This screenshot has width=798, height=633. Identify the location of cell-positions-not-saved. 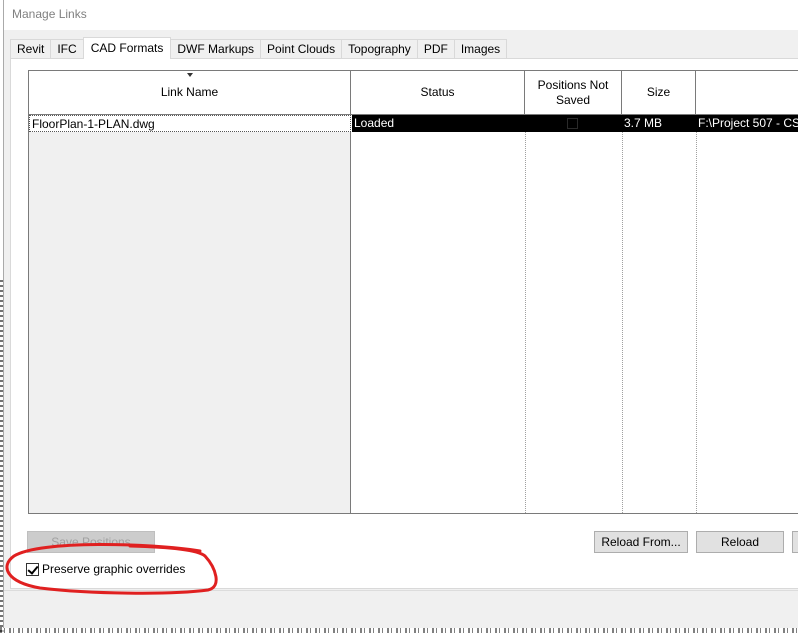
(573, 123).